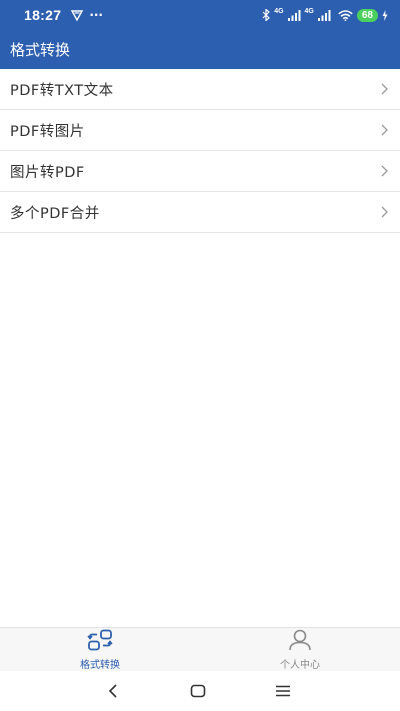 The image size is (400, 711). I want to click on status-left-icons: ···, so click(87, 15).